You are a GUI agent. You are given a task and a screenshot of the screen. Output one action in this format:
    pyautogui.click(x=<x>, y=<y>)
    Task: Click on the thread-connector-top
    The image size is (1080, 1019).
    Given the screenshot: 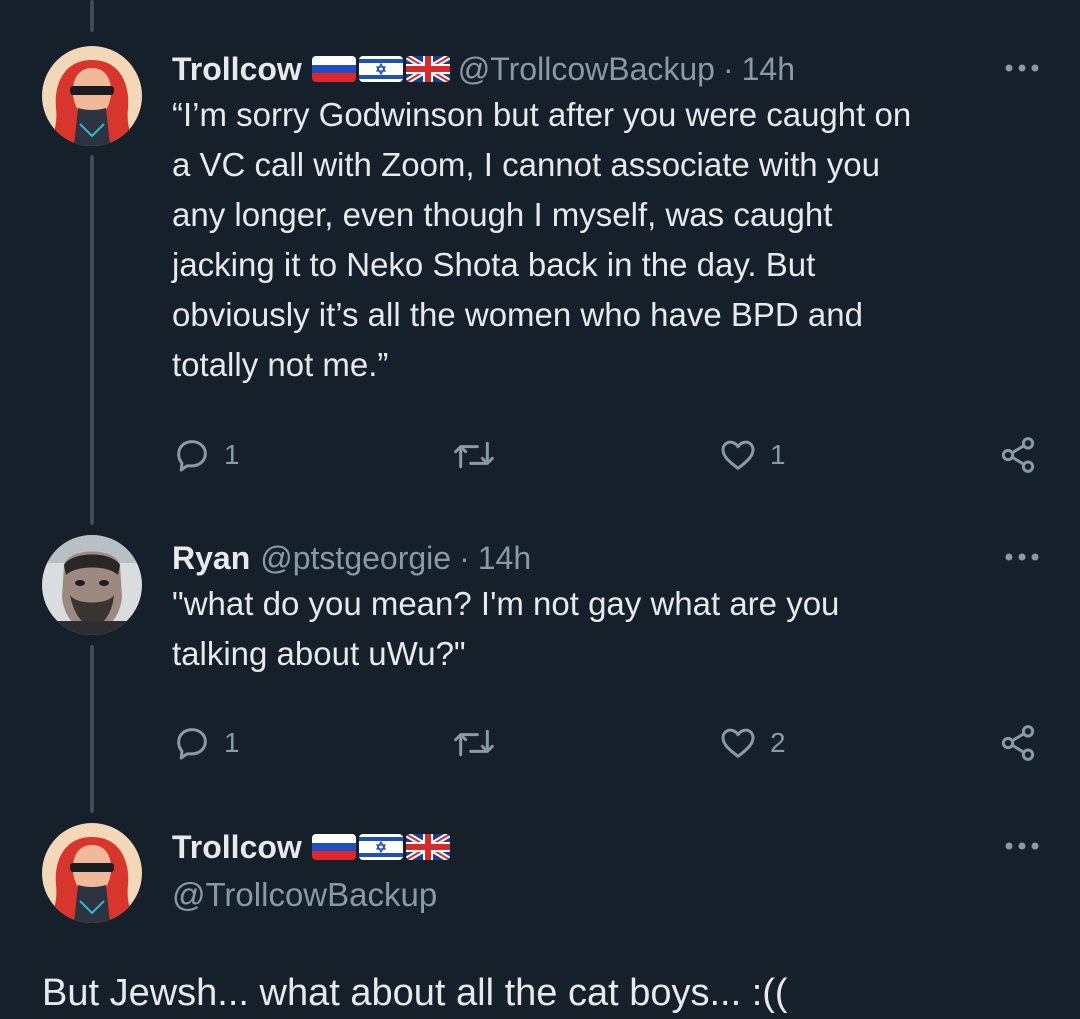 What is the action you would take?
    pyautogui.click(x=92, y=16)
    